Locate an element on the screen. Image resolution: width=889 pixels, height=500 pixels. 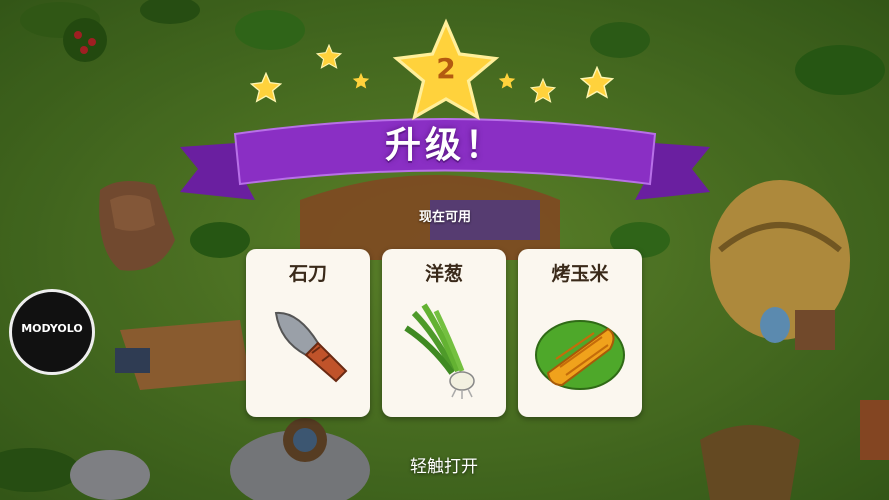
unlock-card-onion: 洋葱 is located at coordinates (444, 333).